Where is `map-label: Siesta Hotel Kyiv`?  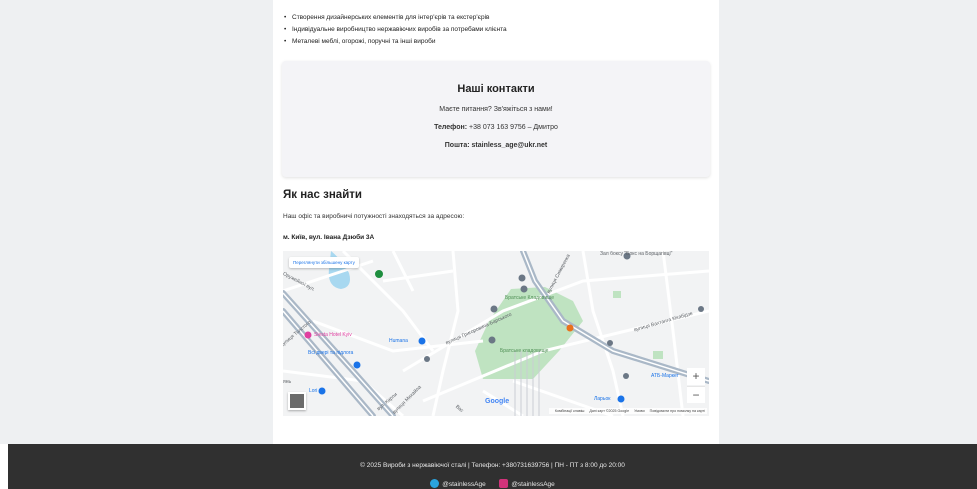 map-label: Siesta Hotel Kyiv is located at coordinates (333, 335).